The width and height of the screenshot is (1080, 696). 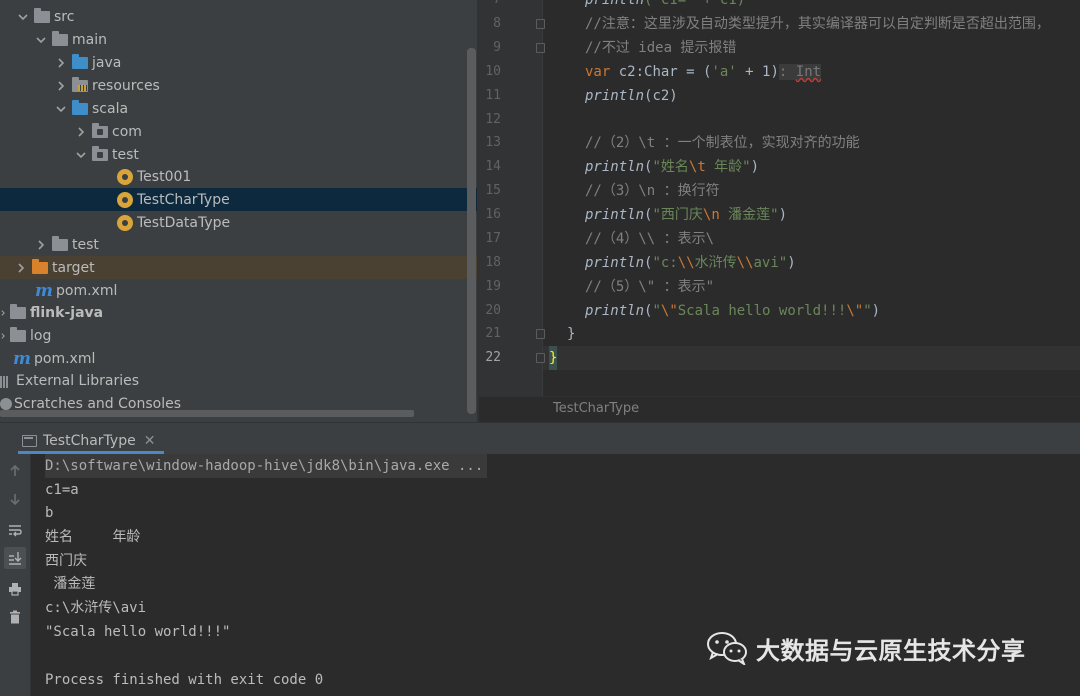 What do you see at coordinates (650, 287) in the screenshot?
I see `code-comment: //（5）\" ：表示"` at bounding box center [650, 287].